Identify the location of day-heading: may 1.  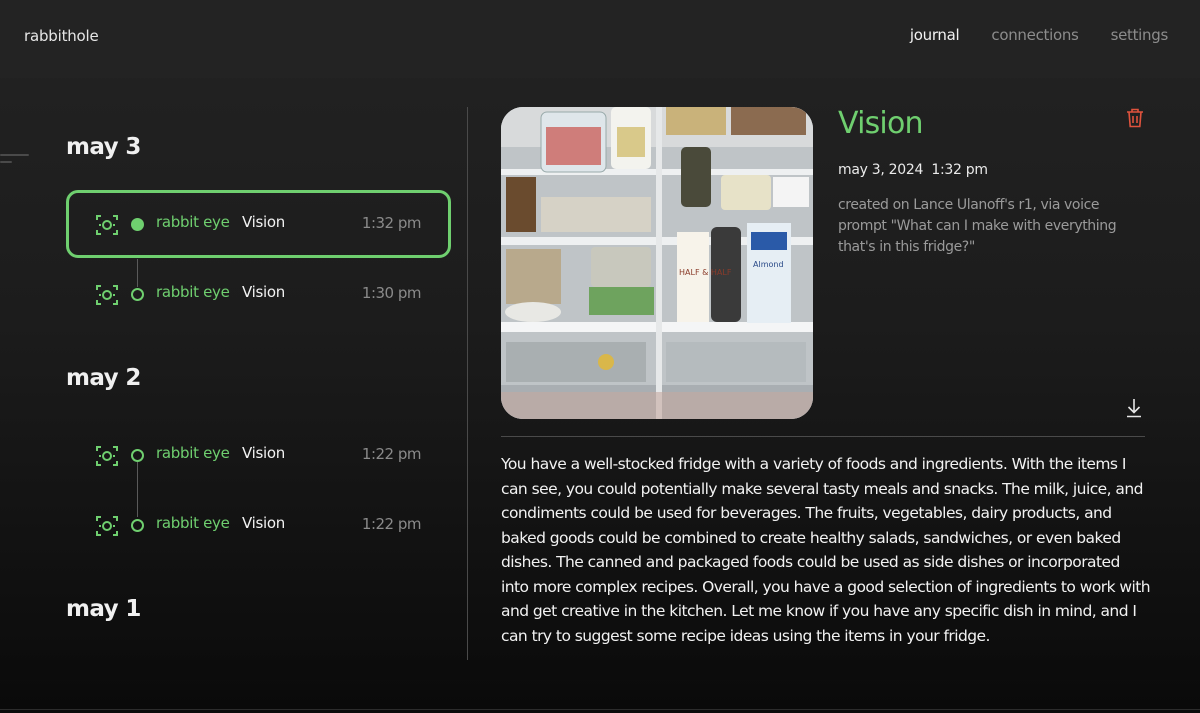
(103, 609).